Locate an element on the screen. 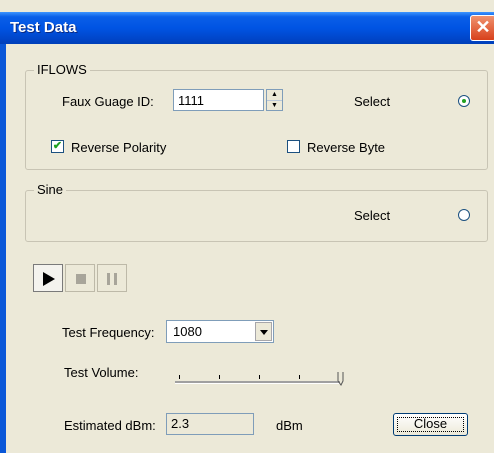  frequency-label: Test Frequency: is located at coordinates (108, 332).